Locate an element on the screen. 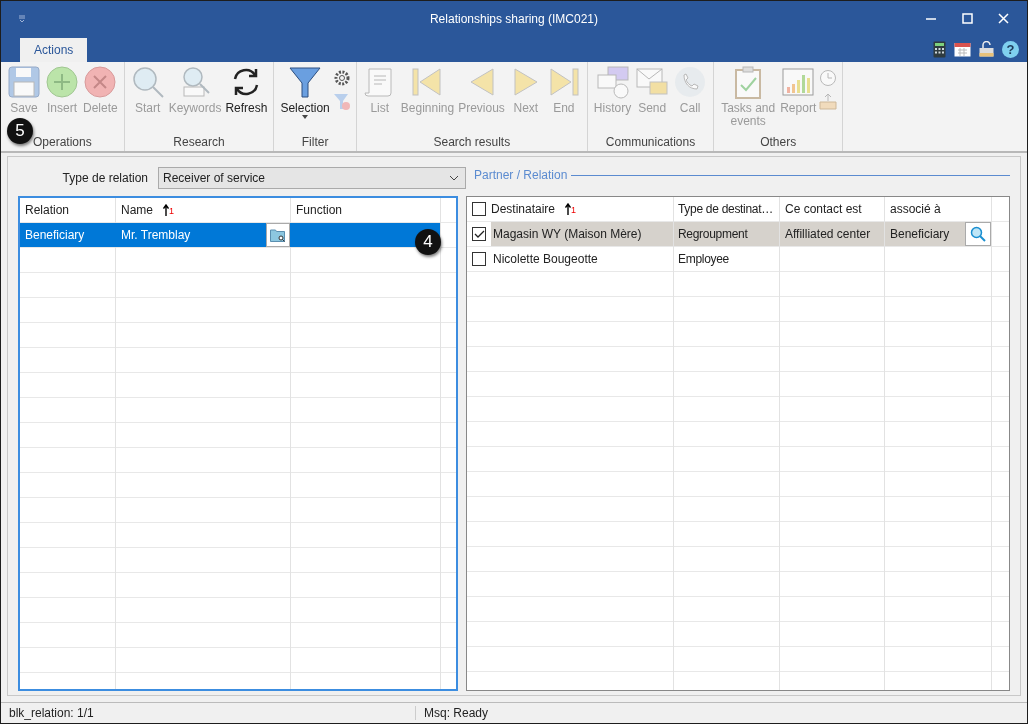 The image size is (1028, 724). menu-icon is located at coordinates (22, 18).